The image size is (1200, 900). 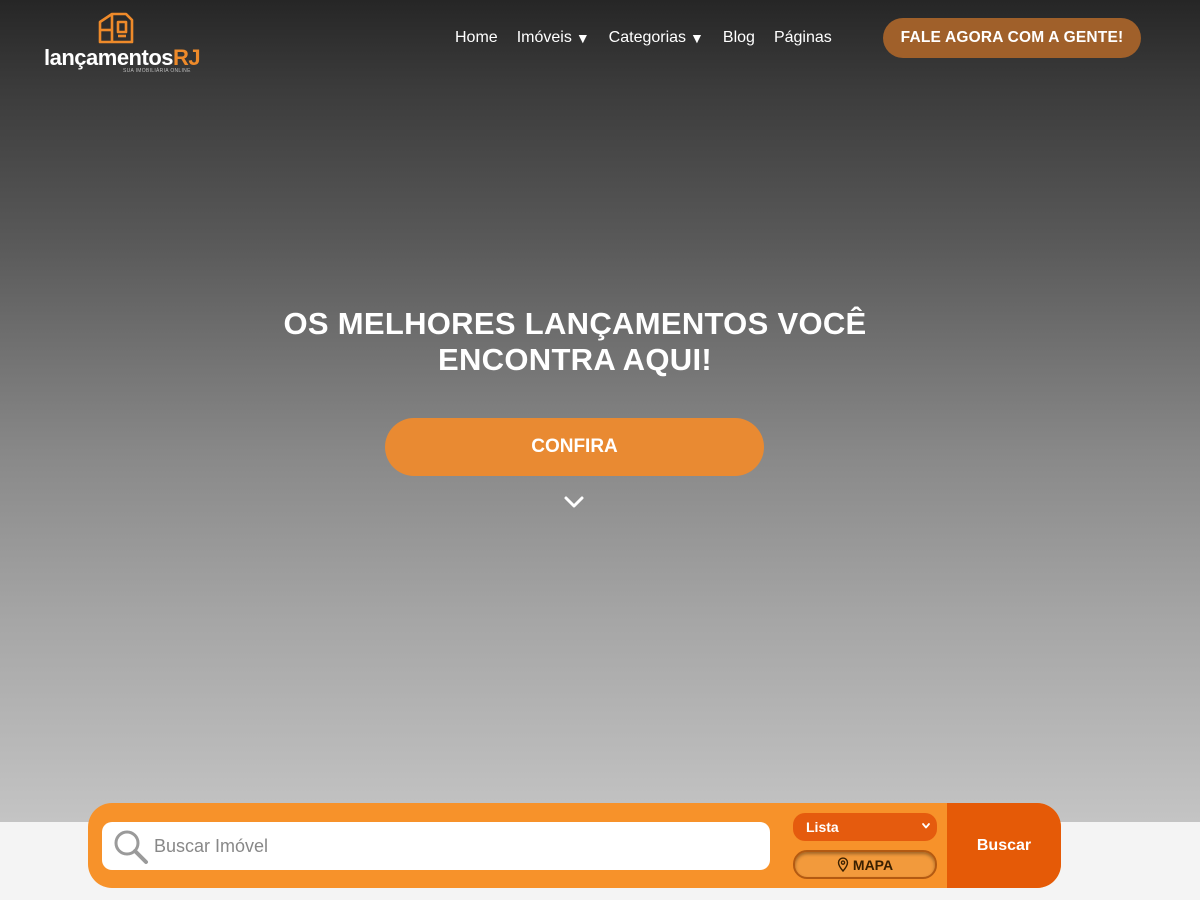 What do you see at coordinates (575, 359) in the screenshot?
I see `hero-headline-line2: ENCONTRA AQUI!` at bounding box center [575, 359].